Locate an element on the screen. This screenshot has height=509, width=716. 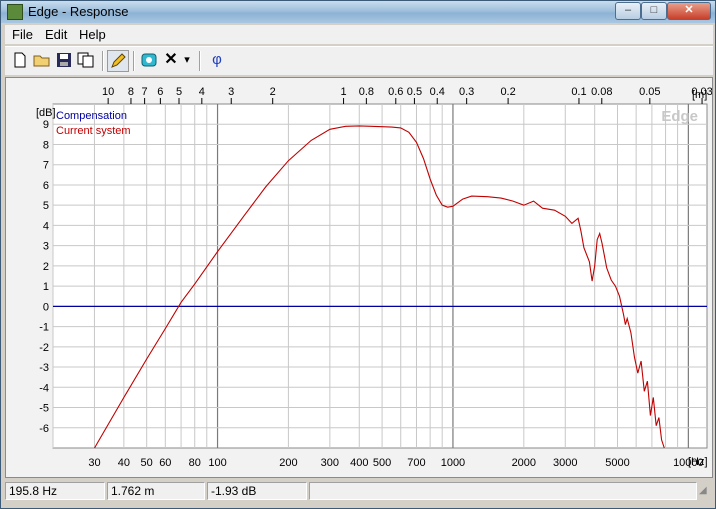
status-distance: 1.762 m is located at coordinates (156, 491).